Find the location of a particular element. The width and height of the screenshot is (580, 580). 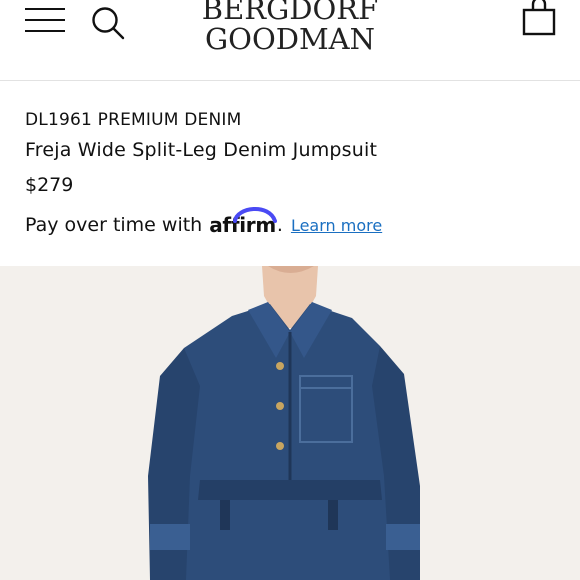

product-price: $279 is located at coordinates (49, 185).